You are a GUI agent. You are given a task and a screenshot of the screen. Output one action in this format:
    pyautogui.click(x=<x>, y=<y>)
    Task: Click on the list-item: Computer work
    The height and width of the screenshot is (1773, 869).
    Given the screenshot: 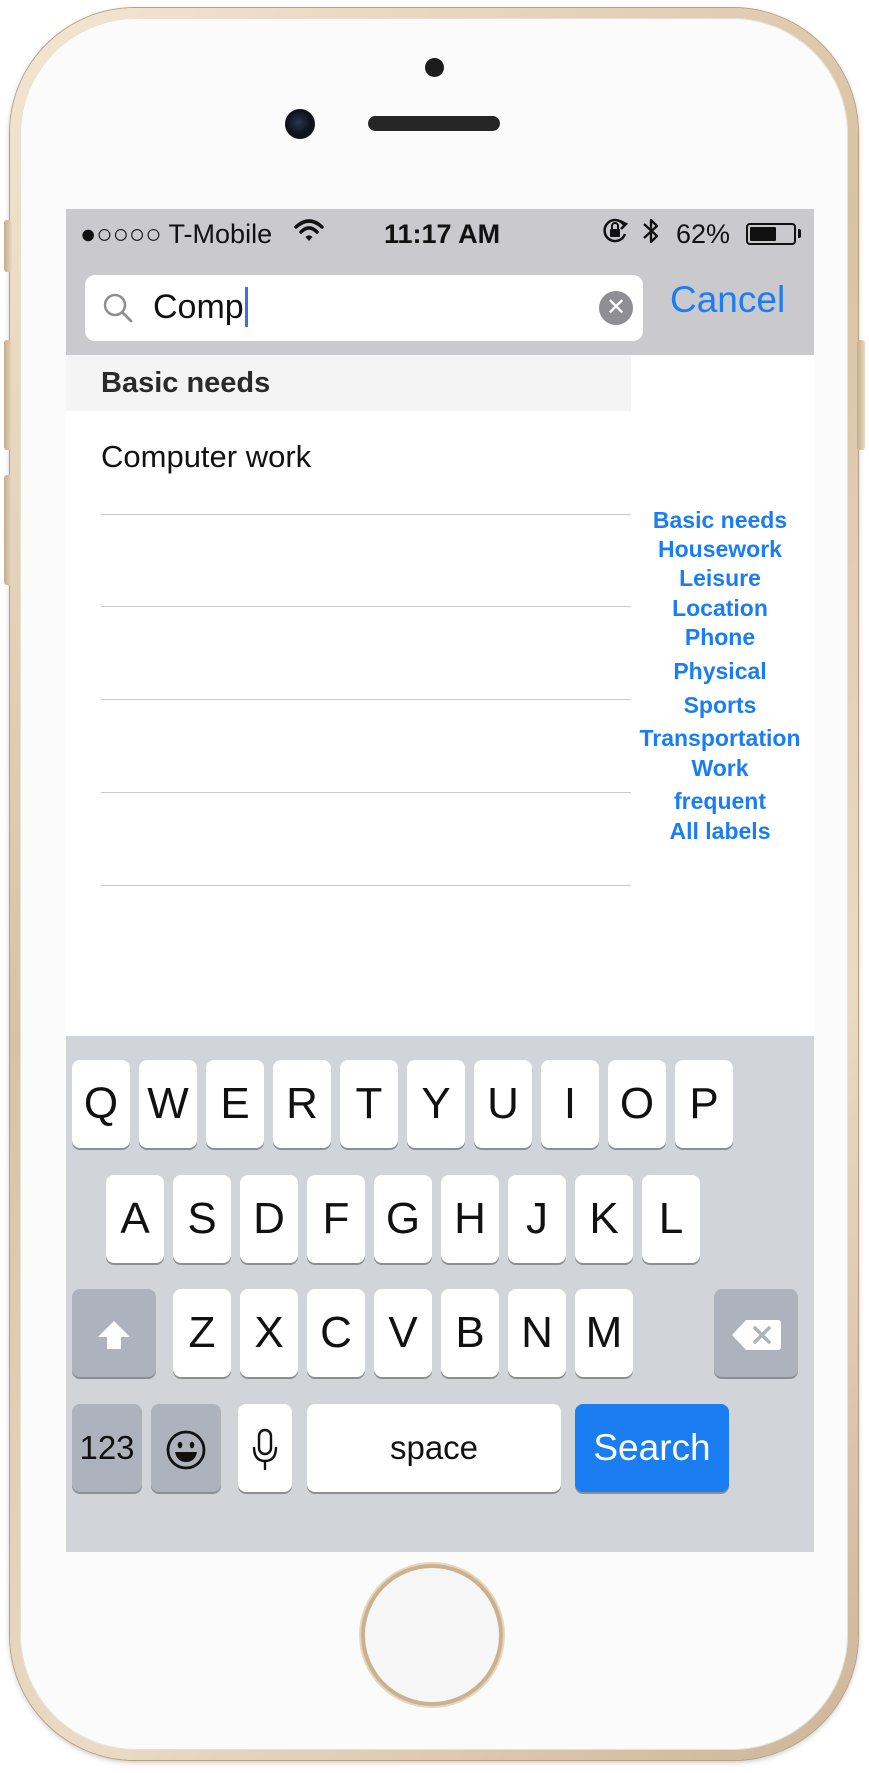 What is the action you would take?
    pyautogui.click(x=366, y=463)
    